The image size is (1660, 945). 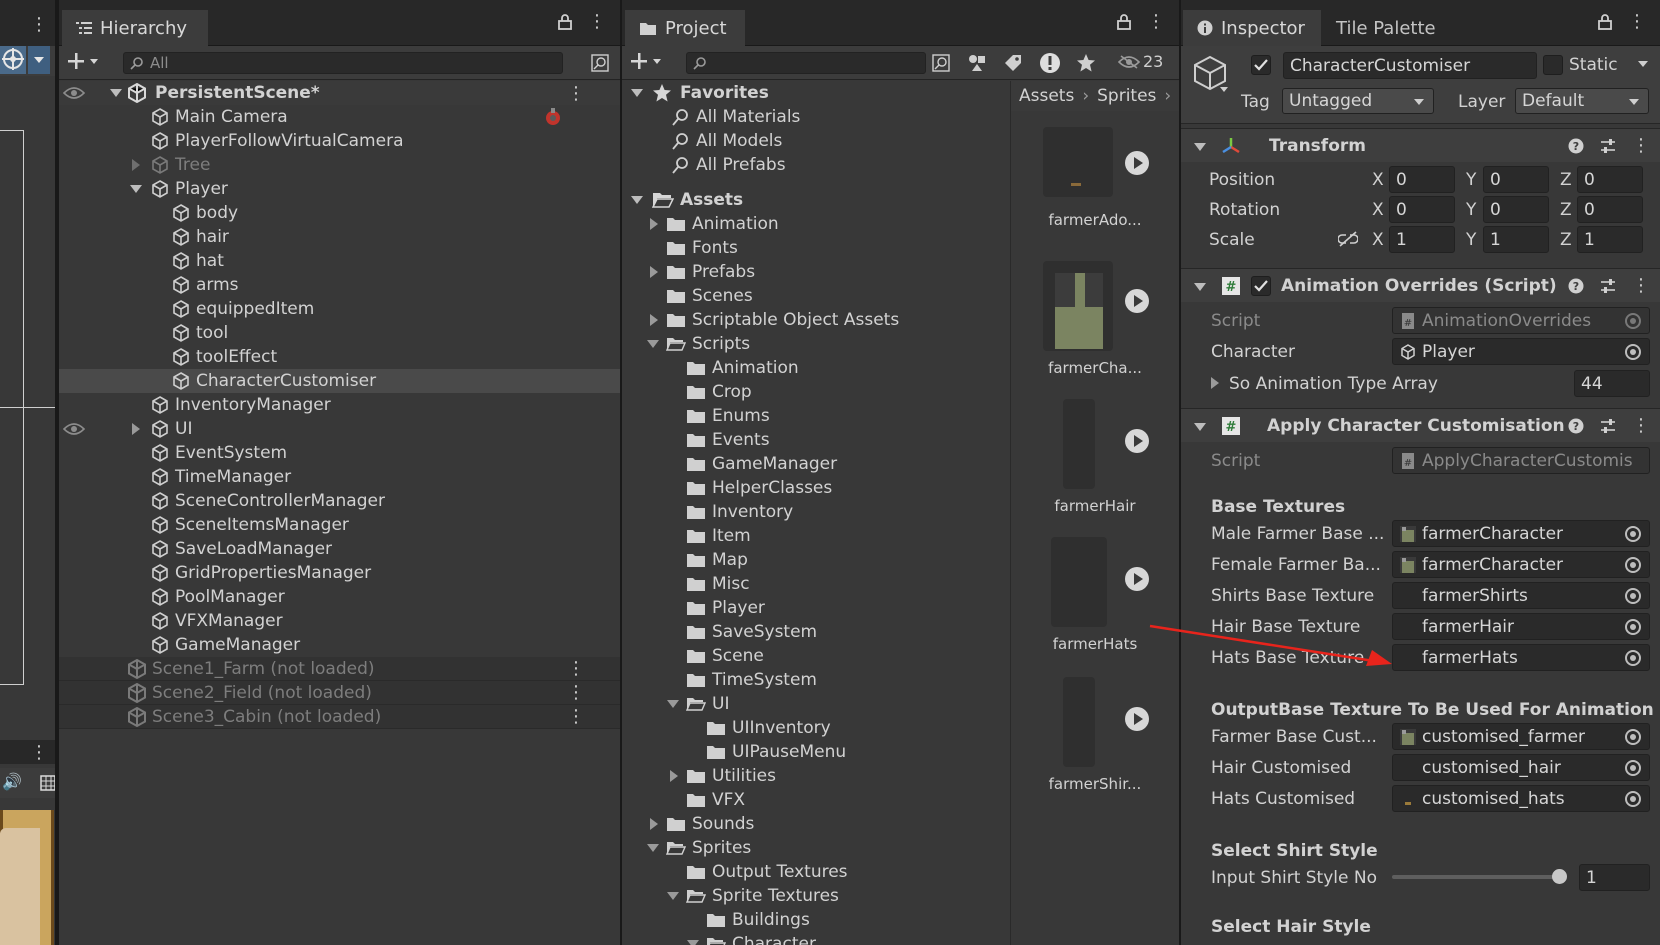 I want to click on hierarchy-item-vfx-manager: VFXManager, so click(x=339, y=621).